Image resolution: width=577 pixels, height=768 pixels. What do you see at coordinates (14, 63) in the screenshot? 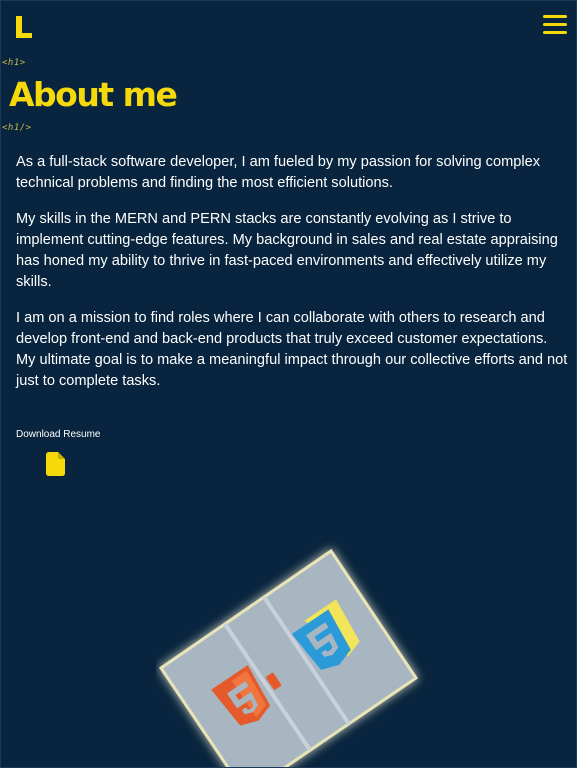
I see `heading-open-tag: <h1>` at bounding box center [14, 63].